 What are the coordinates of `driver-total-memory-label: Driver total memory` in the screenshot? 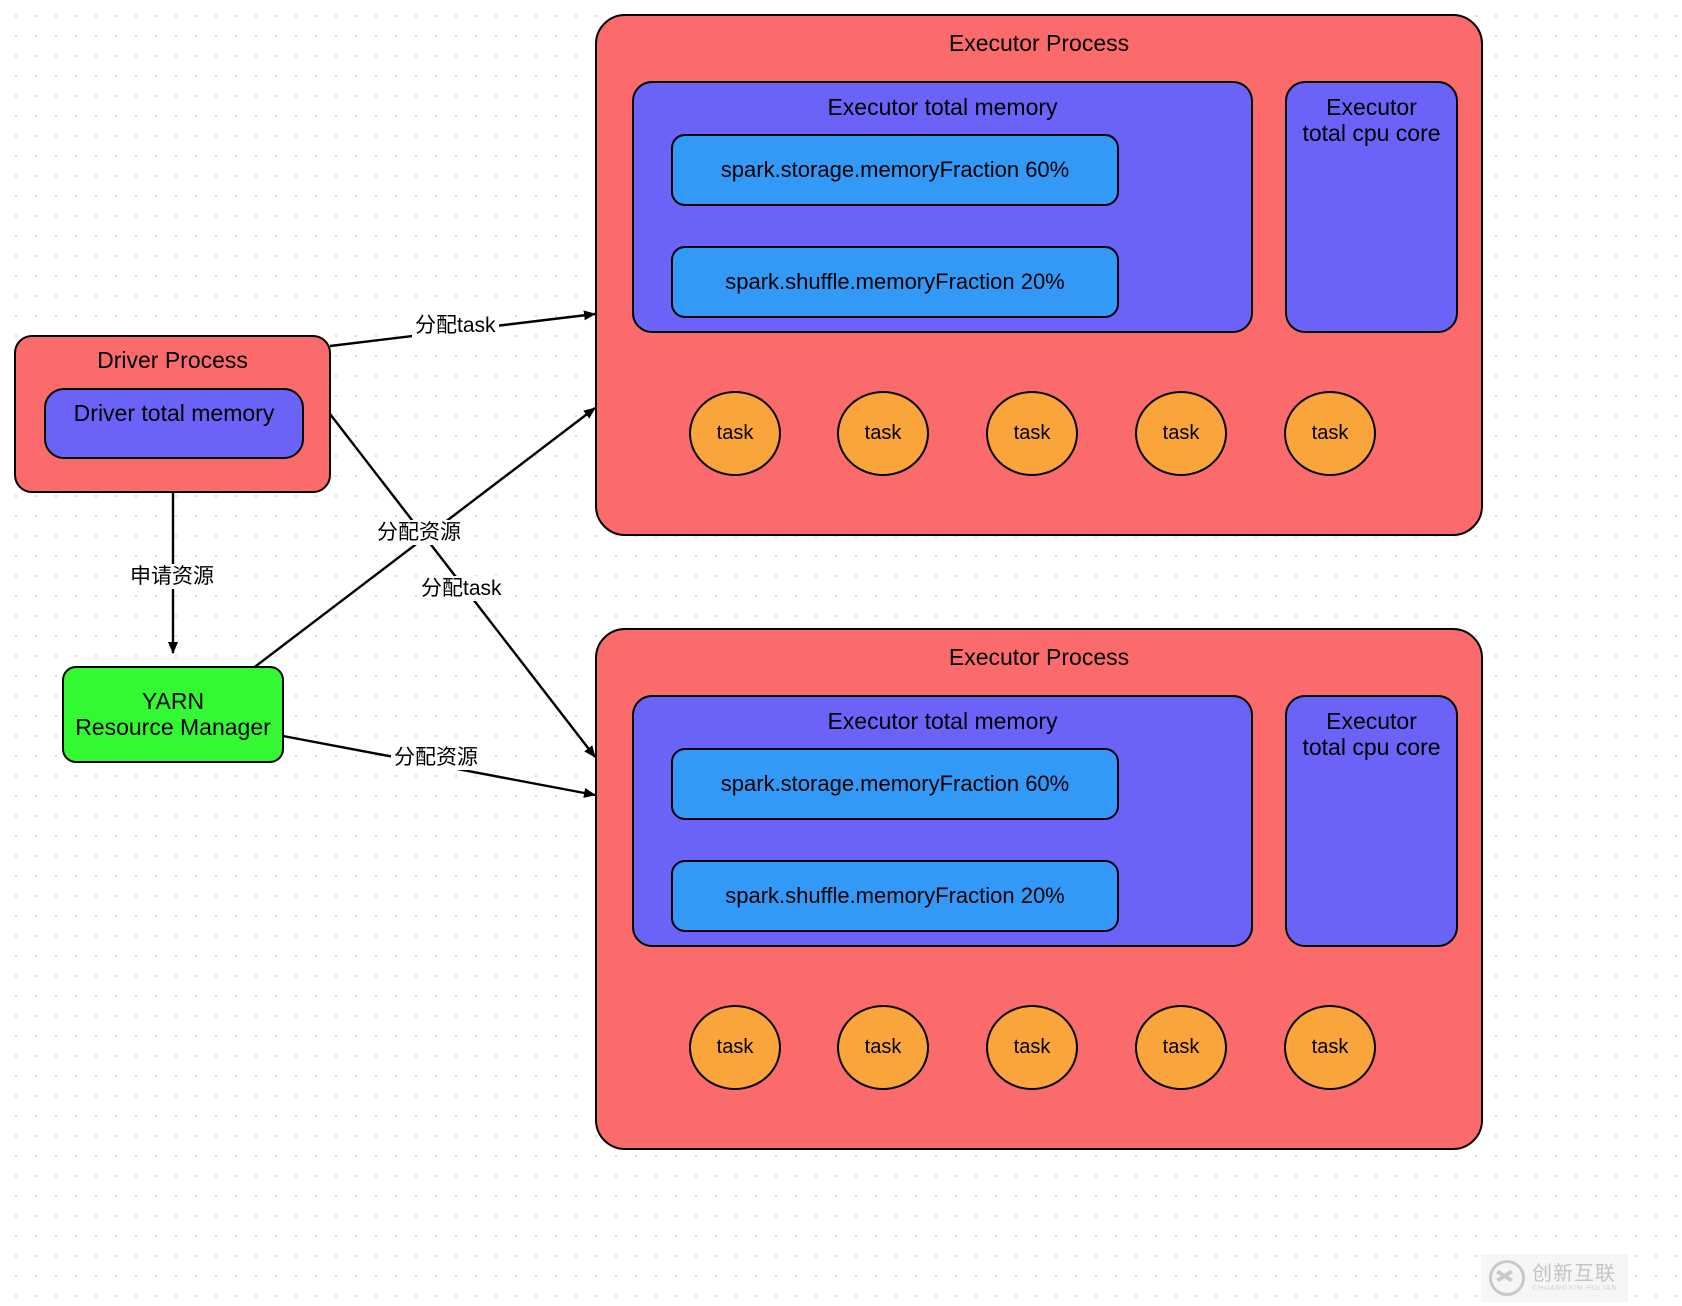 It's located at (174, 413).